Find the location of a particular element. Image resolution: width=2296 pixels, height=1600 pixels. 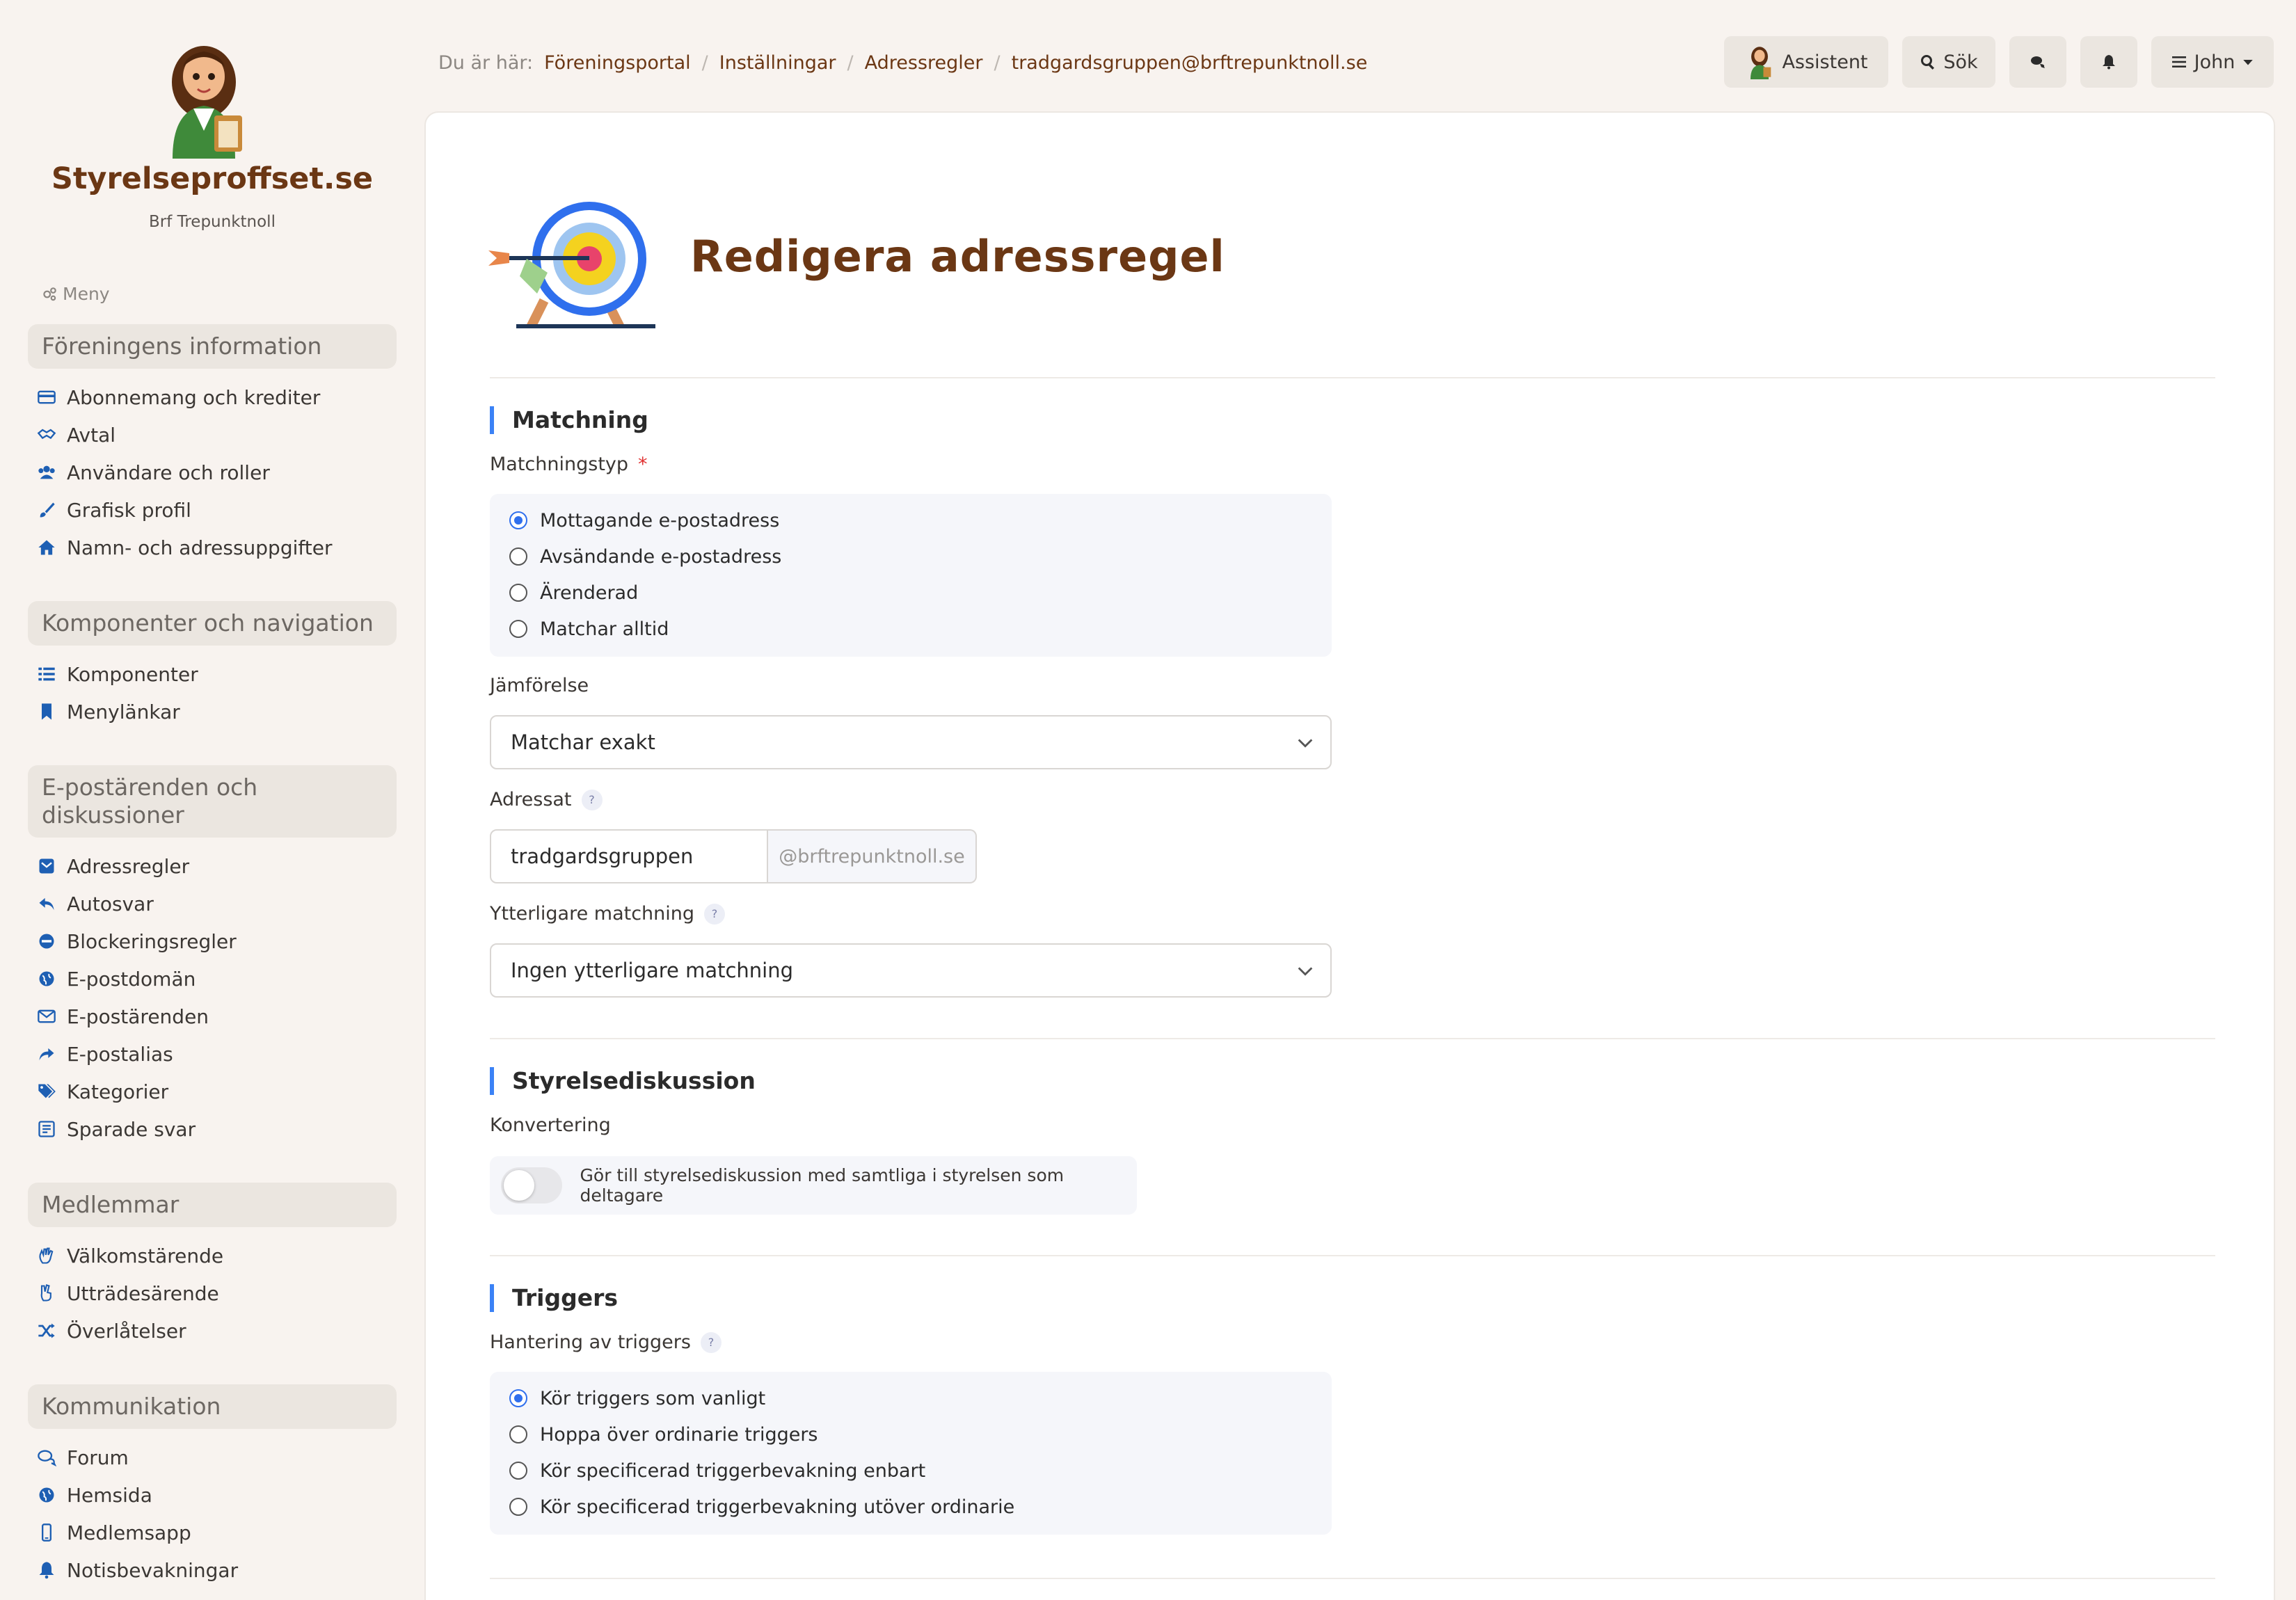

sidebar-item-grafisk-profil: Grafisk profil is located at coordinates (114, 510).